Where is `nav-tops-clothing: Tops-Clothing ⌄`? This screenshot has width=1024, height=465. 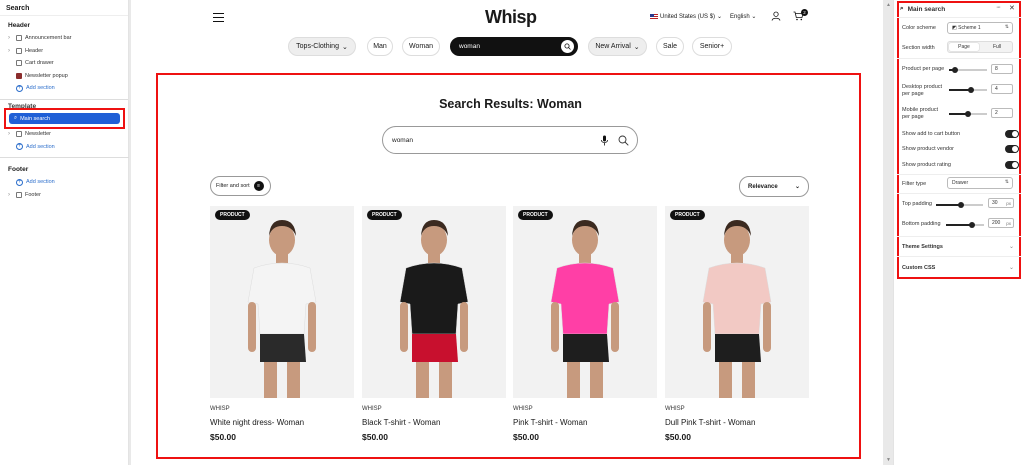
nav-tops-clothing: Tops-Clothing ⌄ is located at coordinates (322, 46).